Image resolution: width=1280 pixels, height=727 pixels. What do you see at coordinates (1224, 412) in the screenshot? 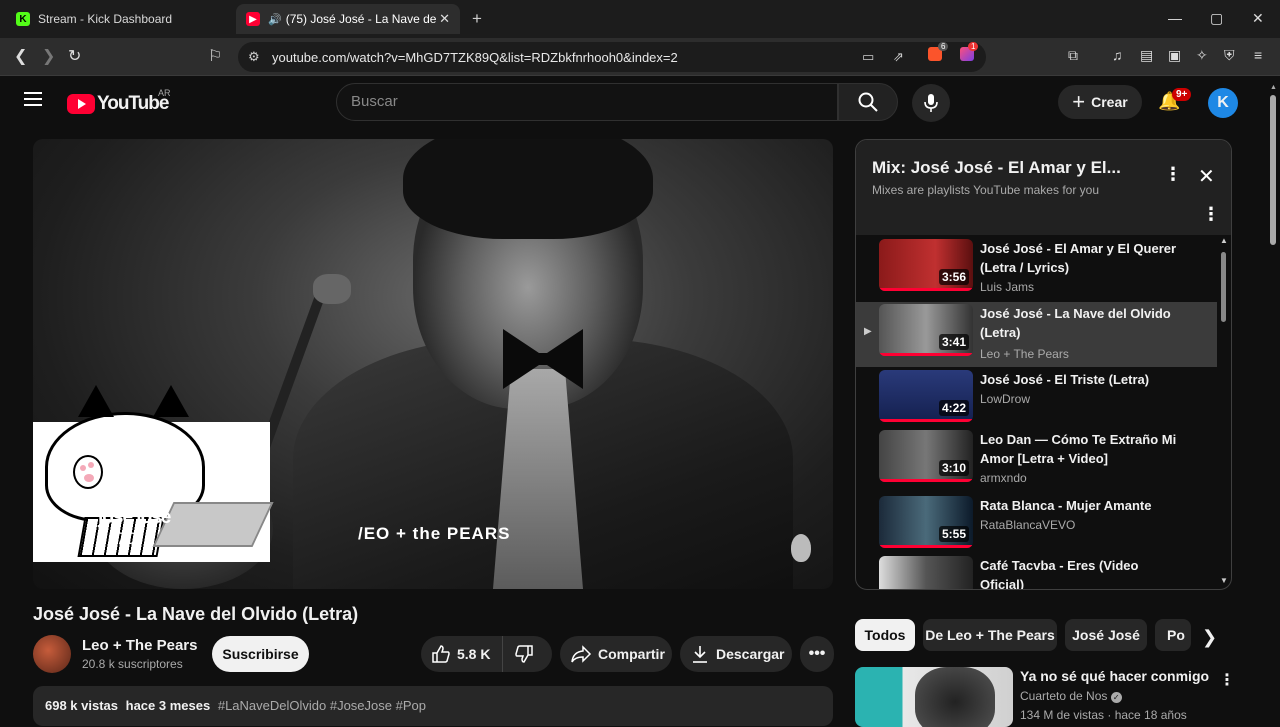
I see `playlist-scrollbar: ▲ ▼` at bounding box center [1224, 412].